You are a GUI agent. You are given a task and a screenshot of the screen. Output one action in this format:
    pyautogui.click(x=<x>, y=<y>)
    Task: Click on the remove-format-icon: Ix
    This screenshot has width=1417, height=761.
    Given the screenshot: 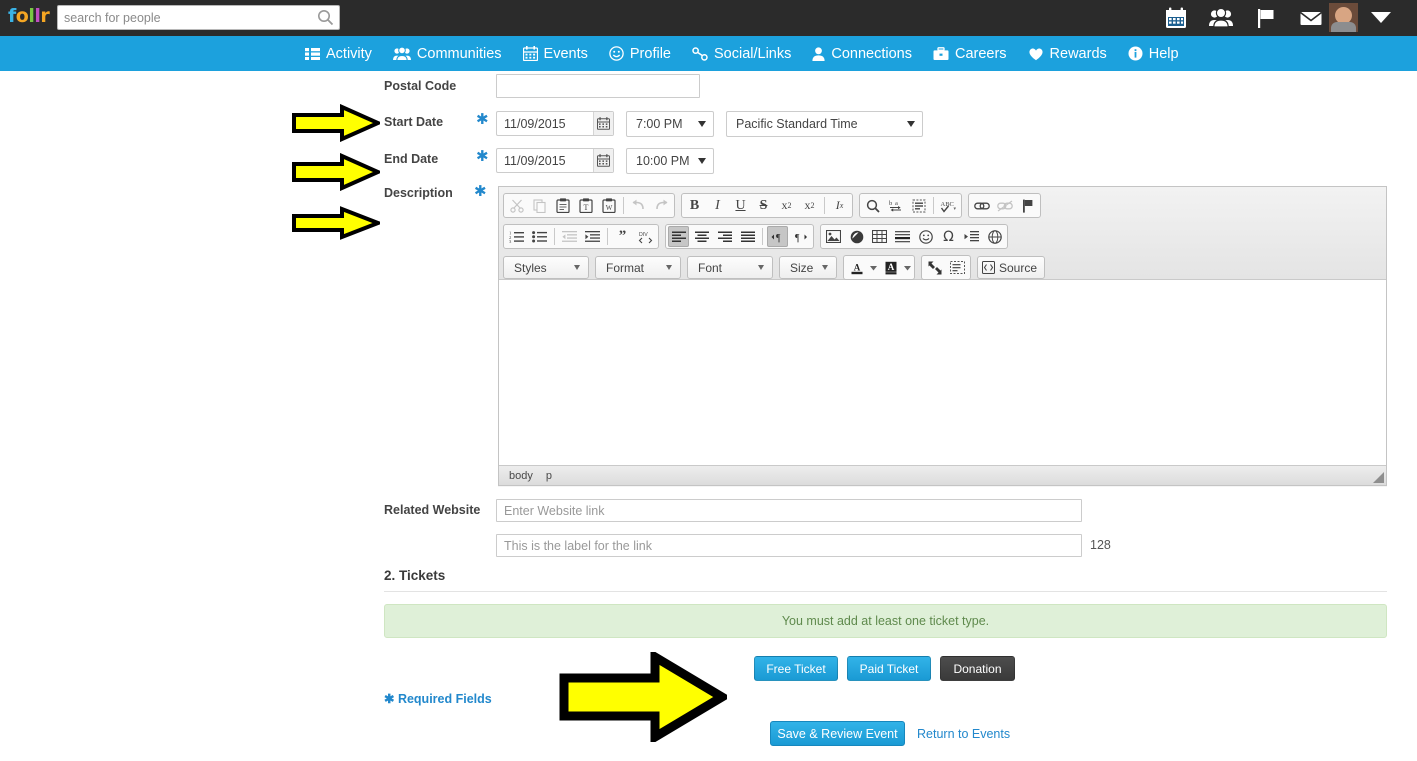 What is the action you would take?
    pyautogui.click(x=839, y=205)
    